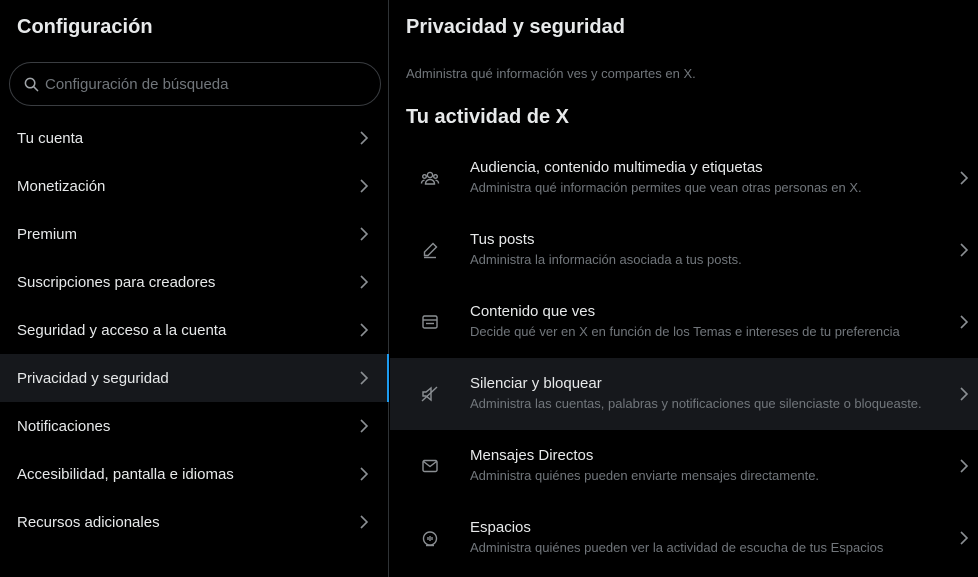 The image size is (978, 577). Describe the element at coordinates (122, 330) in the screenshot. I see `sidebar-item-label: Seguridad y acceso a la cuenta` at that location.